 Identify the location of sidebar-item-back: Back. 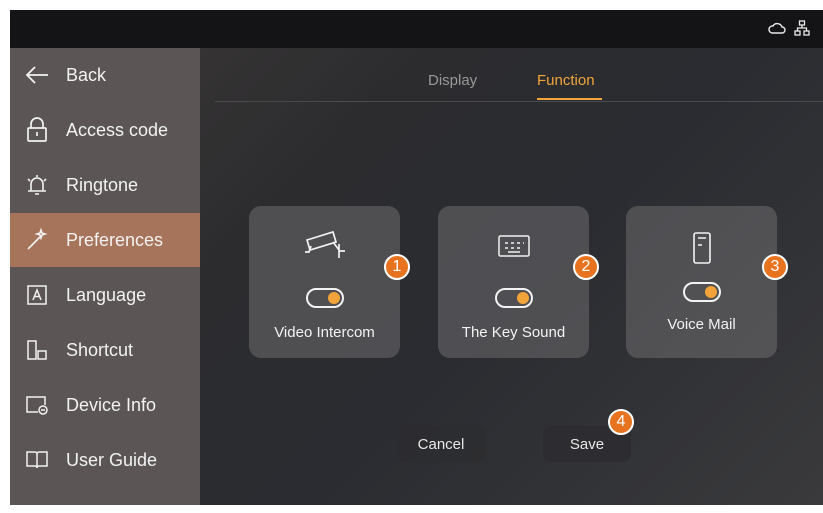
(105, 75).